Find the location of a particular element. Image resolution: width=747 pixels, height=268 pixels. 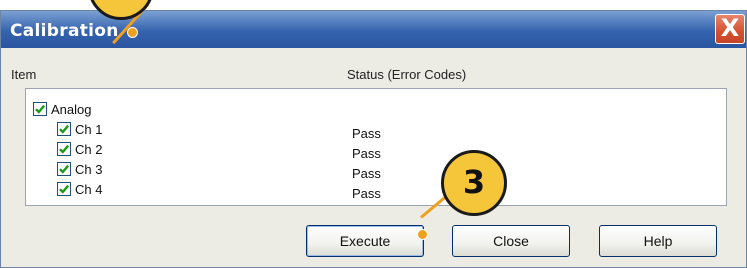

help-button: Help is located at coordinates (658, 241).